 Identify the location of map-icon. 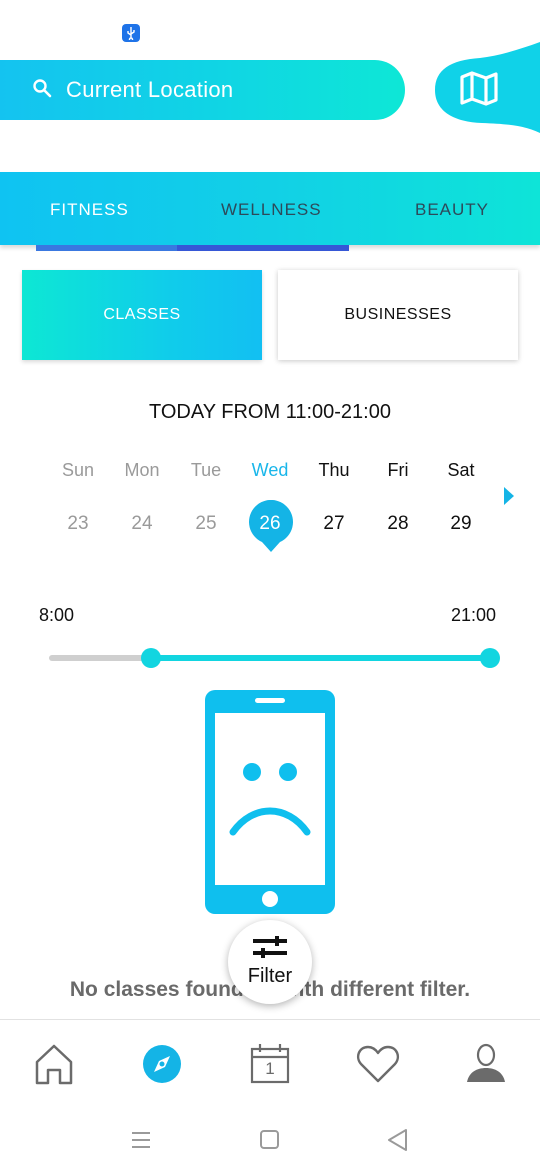
(479, 88).